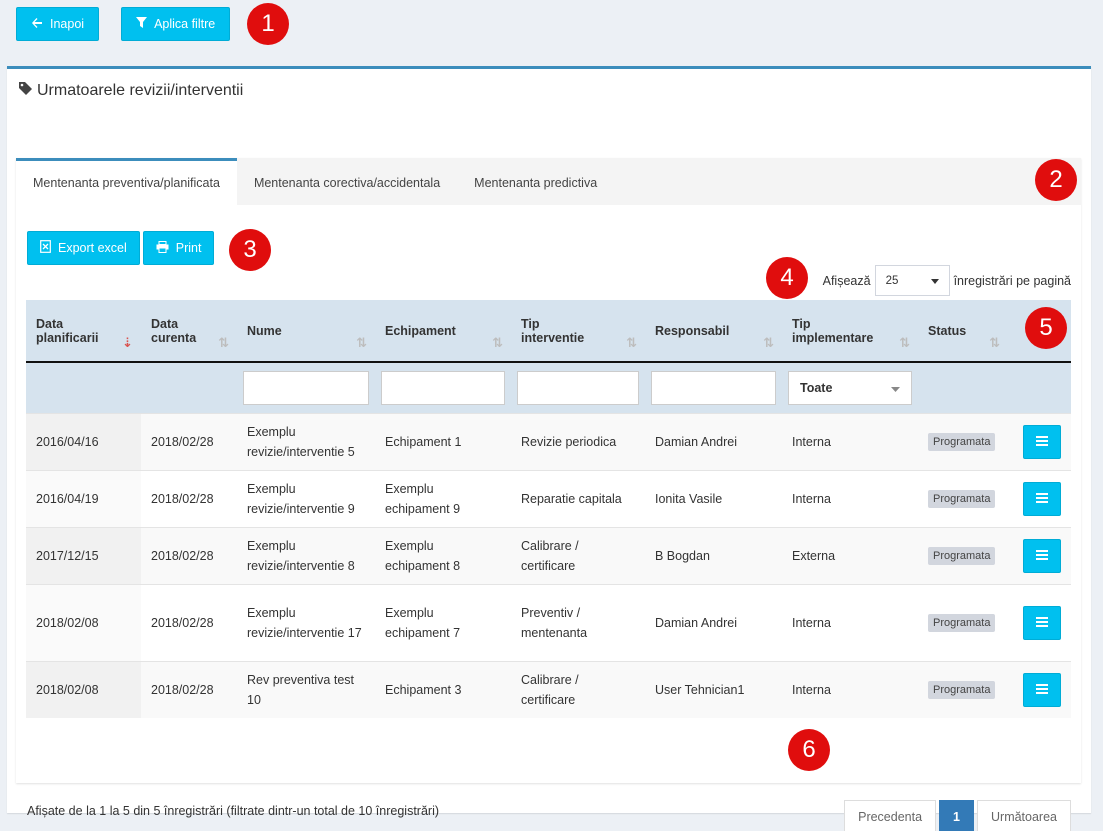 Image resolution: width=1103 pixels, height=831 pixels. I want to click on col-header-tip-implementare: Tip implementare ⇅, so click(850, 331).